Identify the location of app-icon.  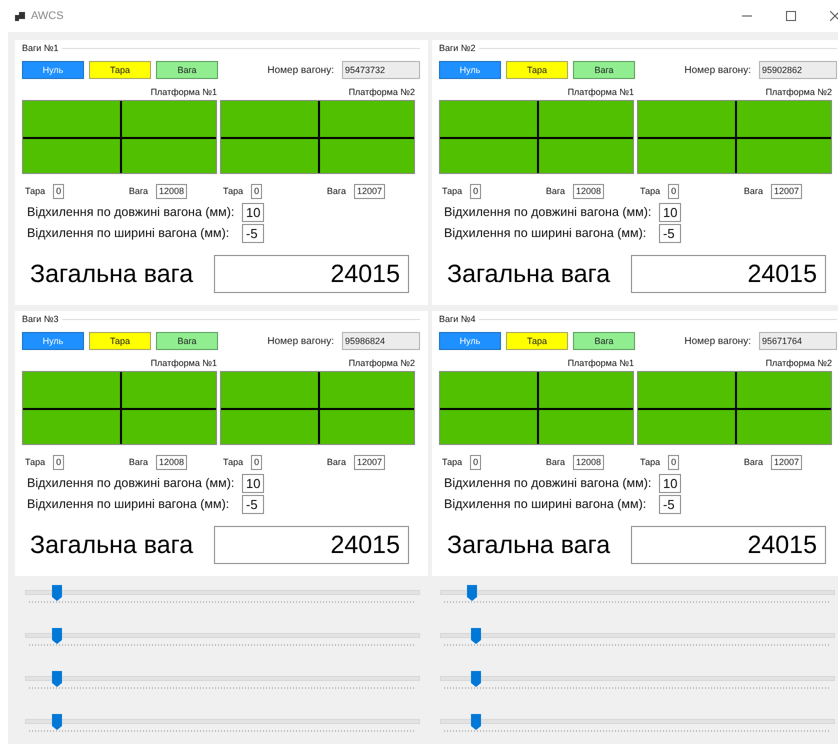
(20, 16).